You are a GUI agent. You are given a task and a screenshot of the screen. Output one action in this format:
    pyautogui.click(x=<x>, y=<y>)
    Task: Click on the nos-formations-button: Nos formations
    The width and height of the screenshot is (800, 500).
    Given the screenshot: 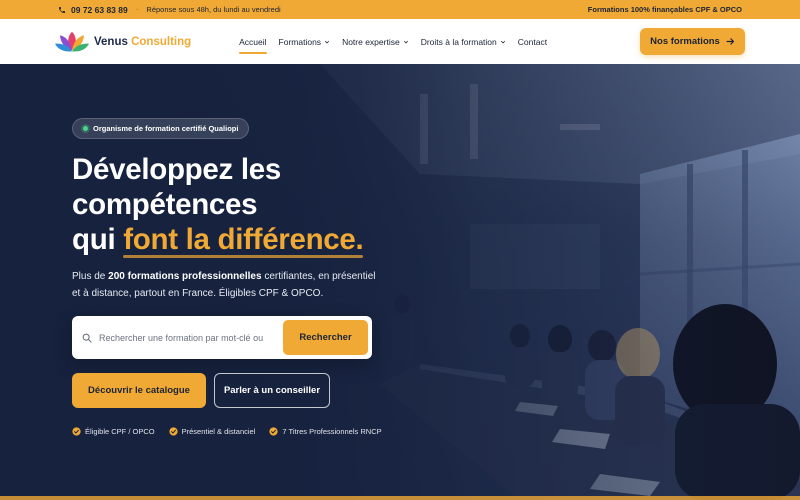 What is the action you would take?
    pyautogui.click(x=692, y=41)
    